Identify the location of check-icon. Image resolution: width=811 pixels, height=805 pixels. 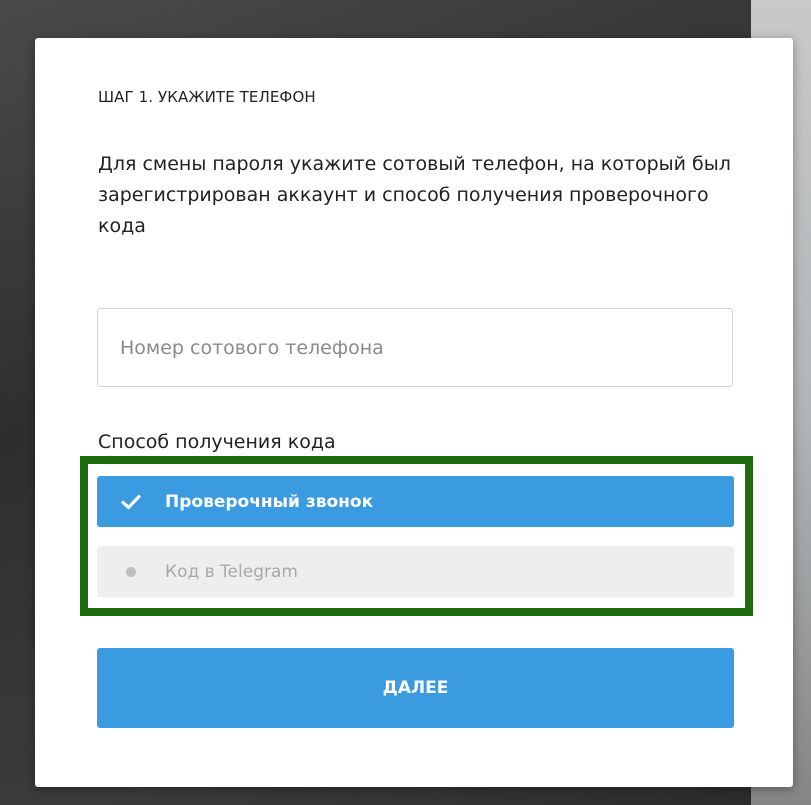
(131, 502).